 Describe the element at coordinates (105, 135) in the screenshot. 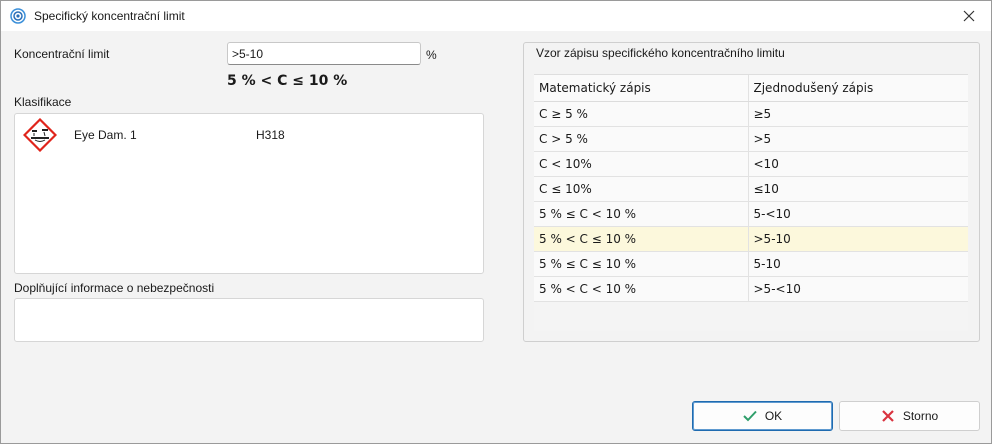

I see `classification-name: Eye Dam. 1` at that location.